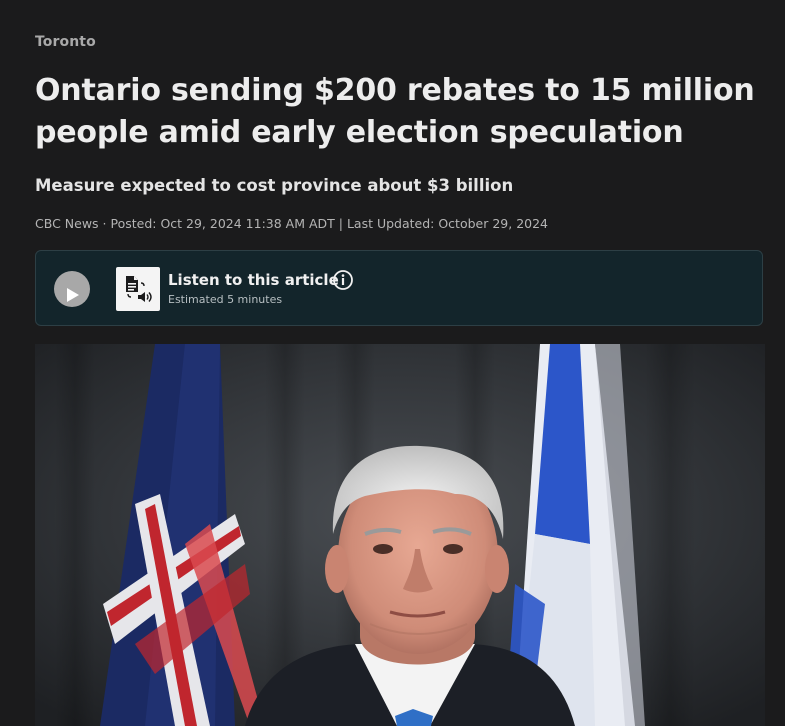 Image resolution: width=785 pixels, height=726 pixels. What do you see at coordinates (132, 284) in the screenshot?
I see `document-icon` at bounding box center [132, 284].